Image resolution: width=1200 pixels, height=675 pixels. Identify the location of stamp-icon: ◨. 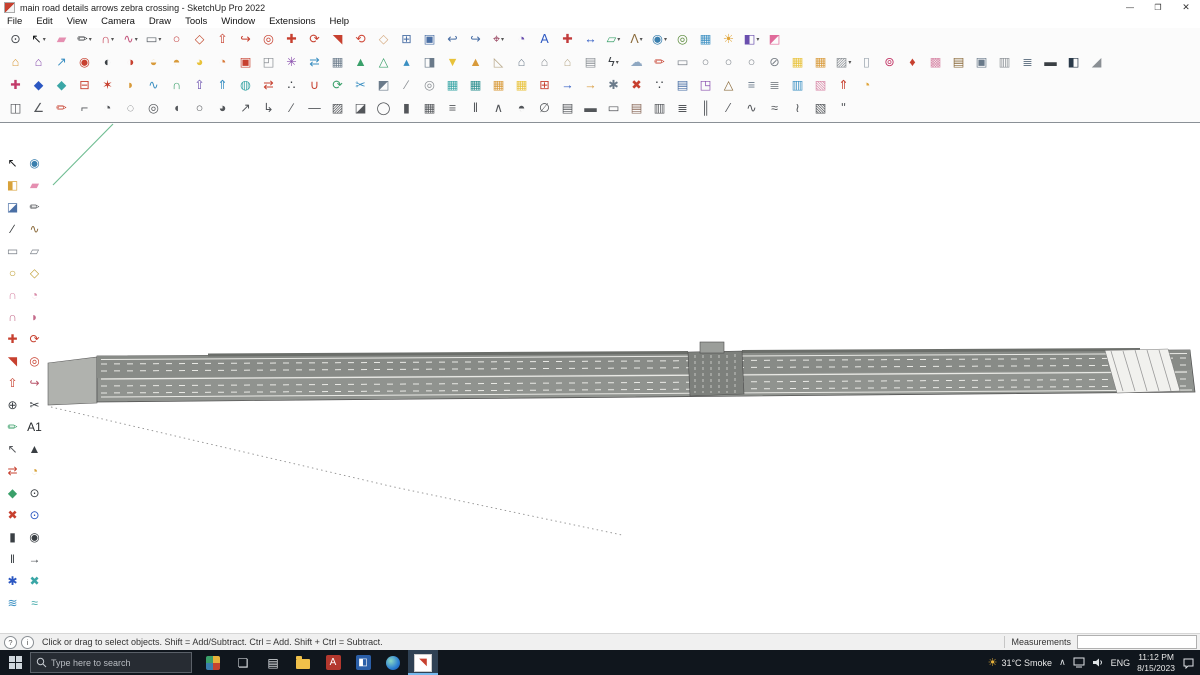
(429, 63).